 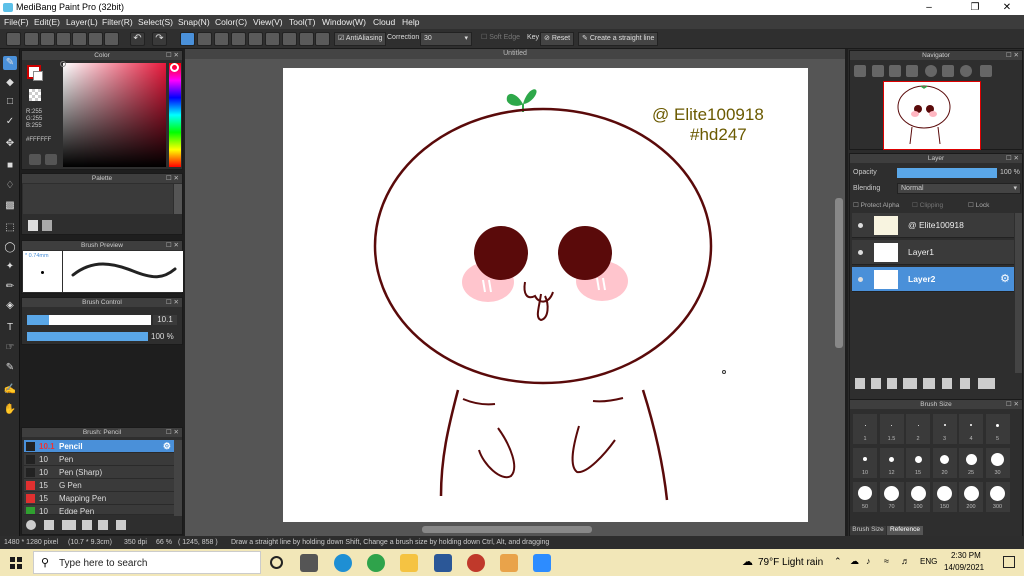 What do you see at coordinates (99, 446) in the screenshot?
I see `brush-item-pencil: 10.1 Pencil ⚙` at bounding box center [99, 446].